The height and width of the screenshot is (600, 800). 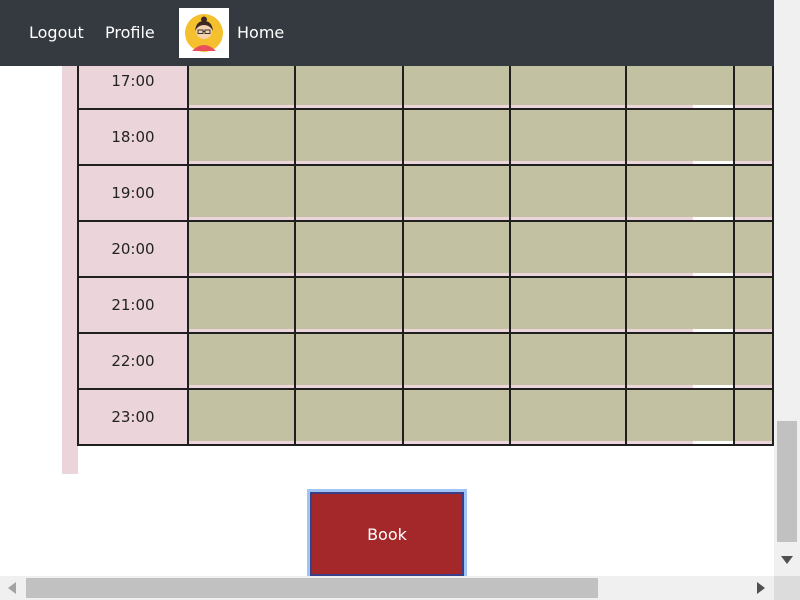 I want to click on book-button: Book, so click(x=387, y=532).